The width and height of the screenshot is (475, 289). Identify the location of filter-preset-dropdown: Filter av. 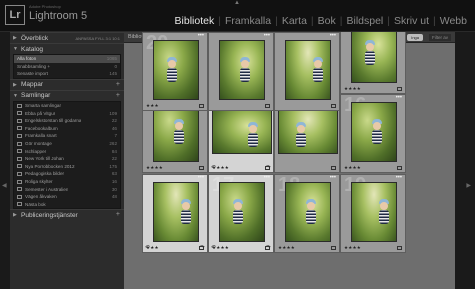
(439, 37).